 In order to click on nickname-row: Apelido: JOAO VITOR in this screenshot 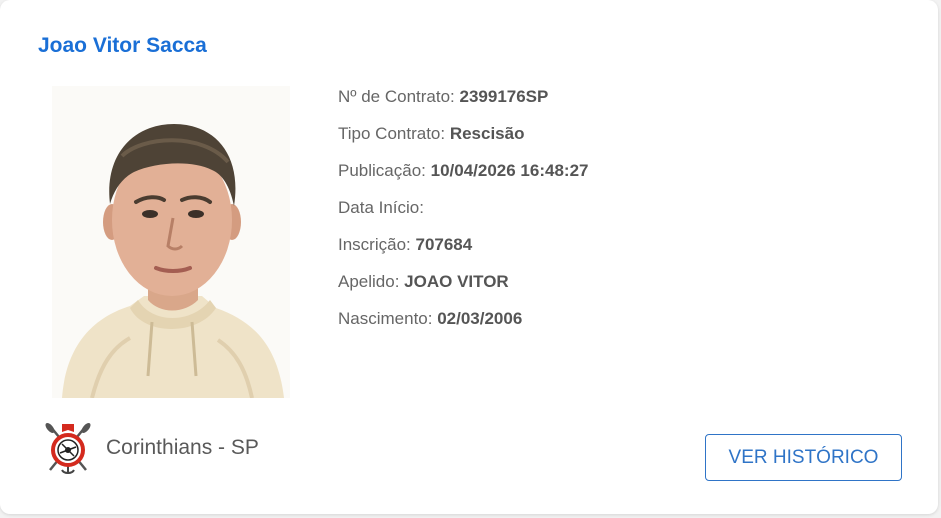, I will do `click(463, 287)`.